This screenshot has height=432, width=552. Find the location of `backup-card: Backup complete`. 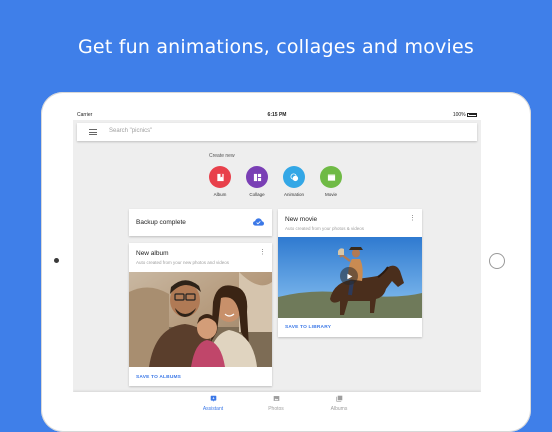

backup-card: Backup complete is located at coordinates (200, 222).